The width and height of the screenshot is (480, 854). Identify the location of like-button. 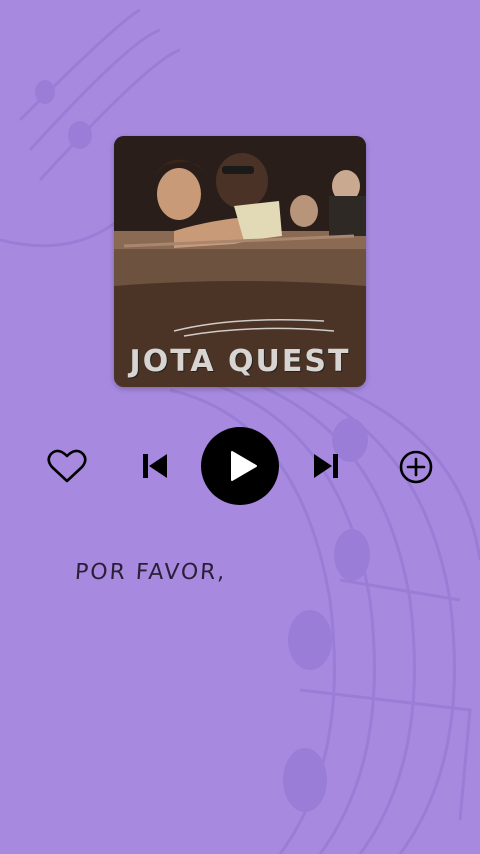
(67, 466).